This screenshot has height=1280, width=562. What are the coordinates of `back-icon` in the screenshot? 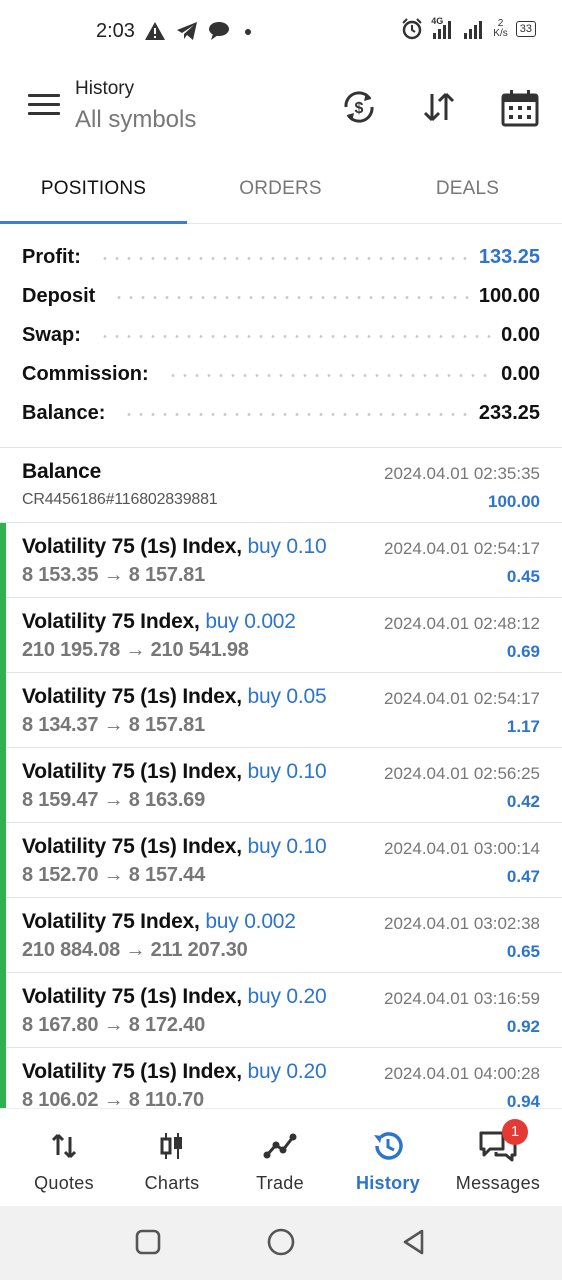 It's located at (414, 1242).